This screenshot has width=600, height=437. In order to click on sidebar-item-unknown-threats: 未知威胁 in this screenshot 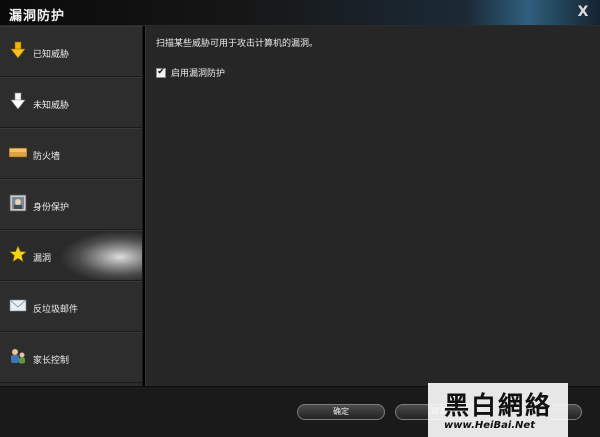, I will do `click(71, 102)`.